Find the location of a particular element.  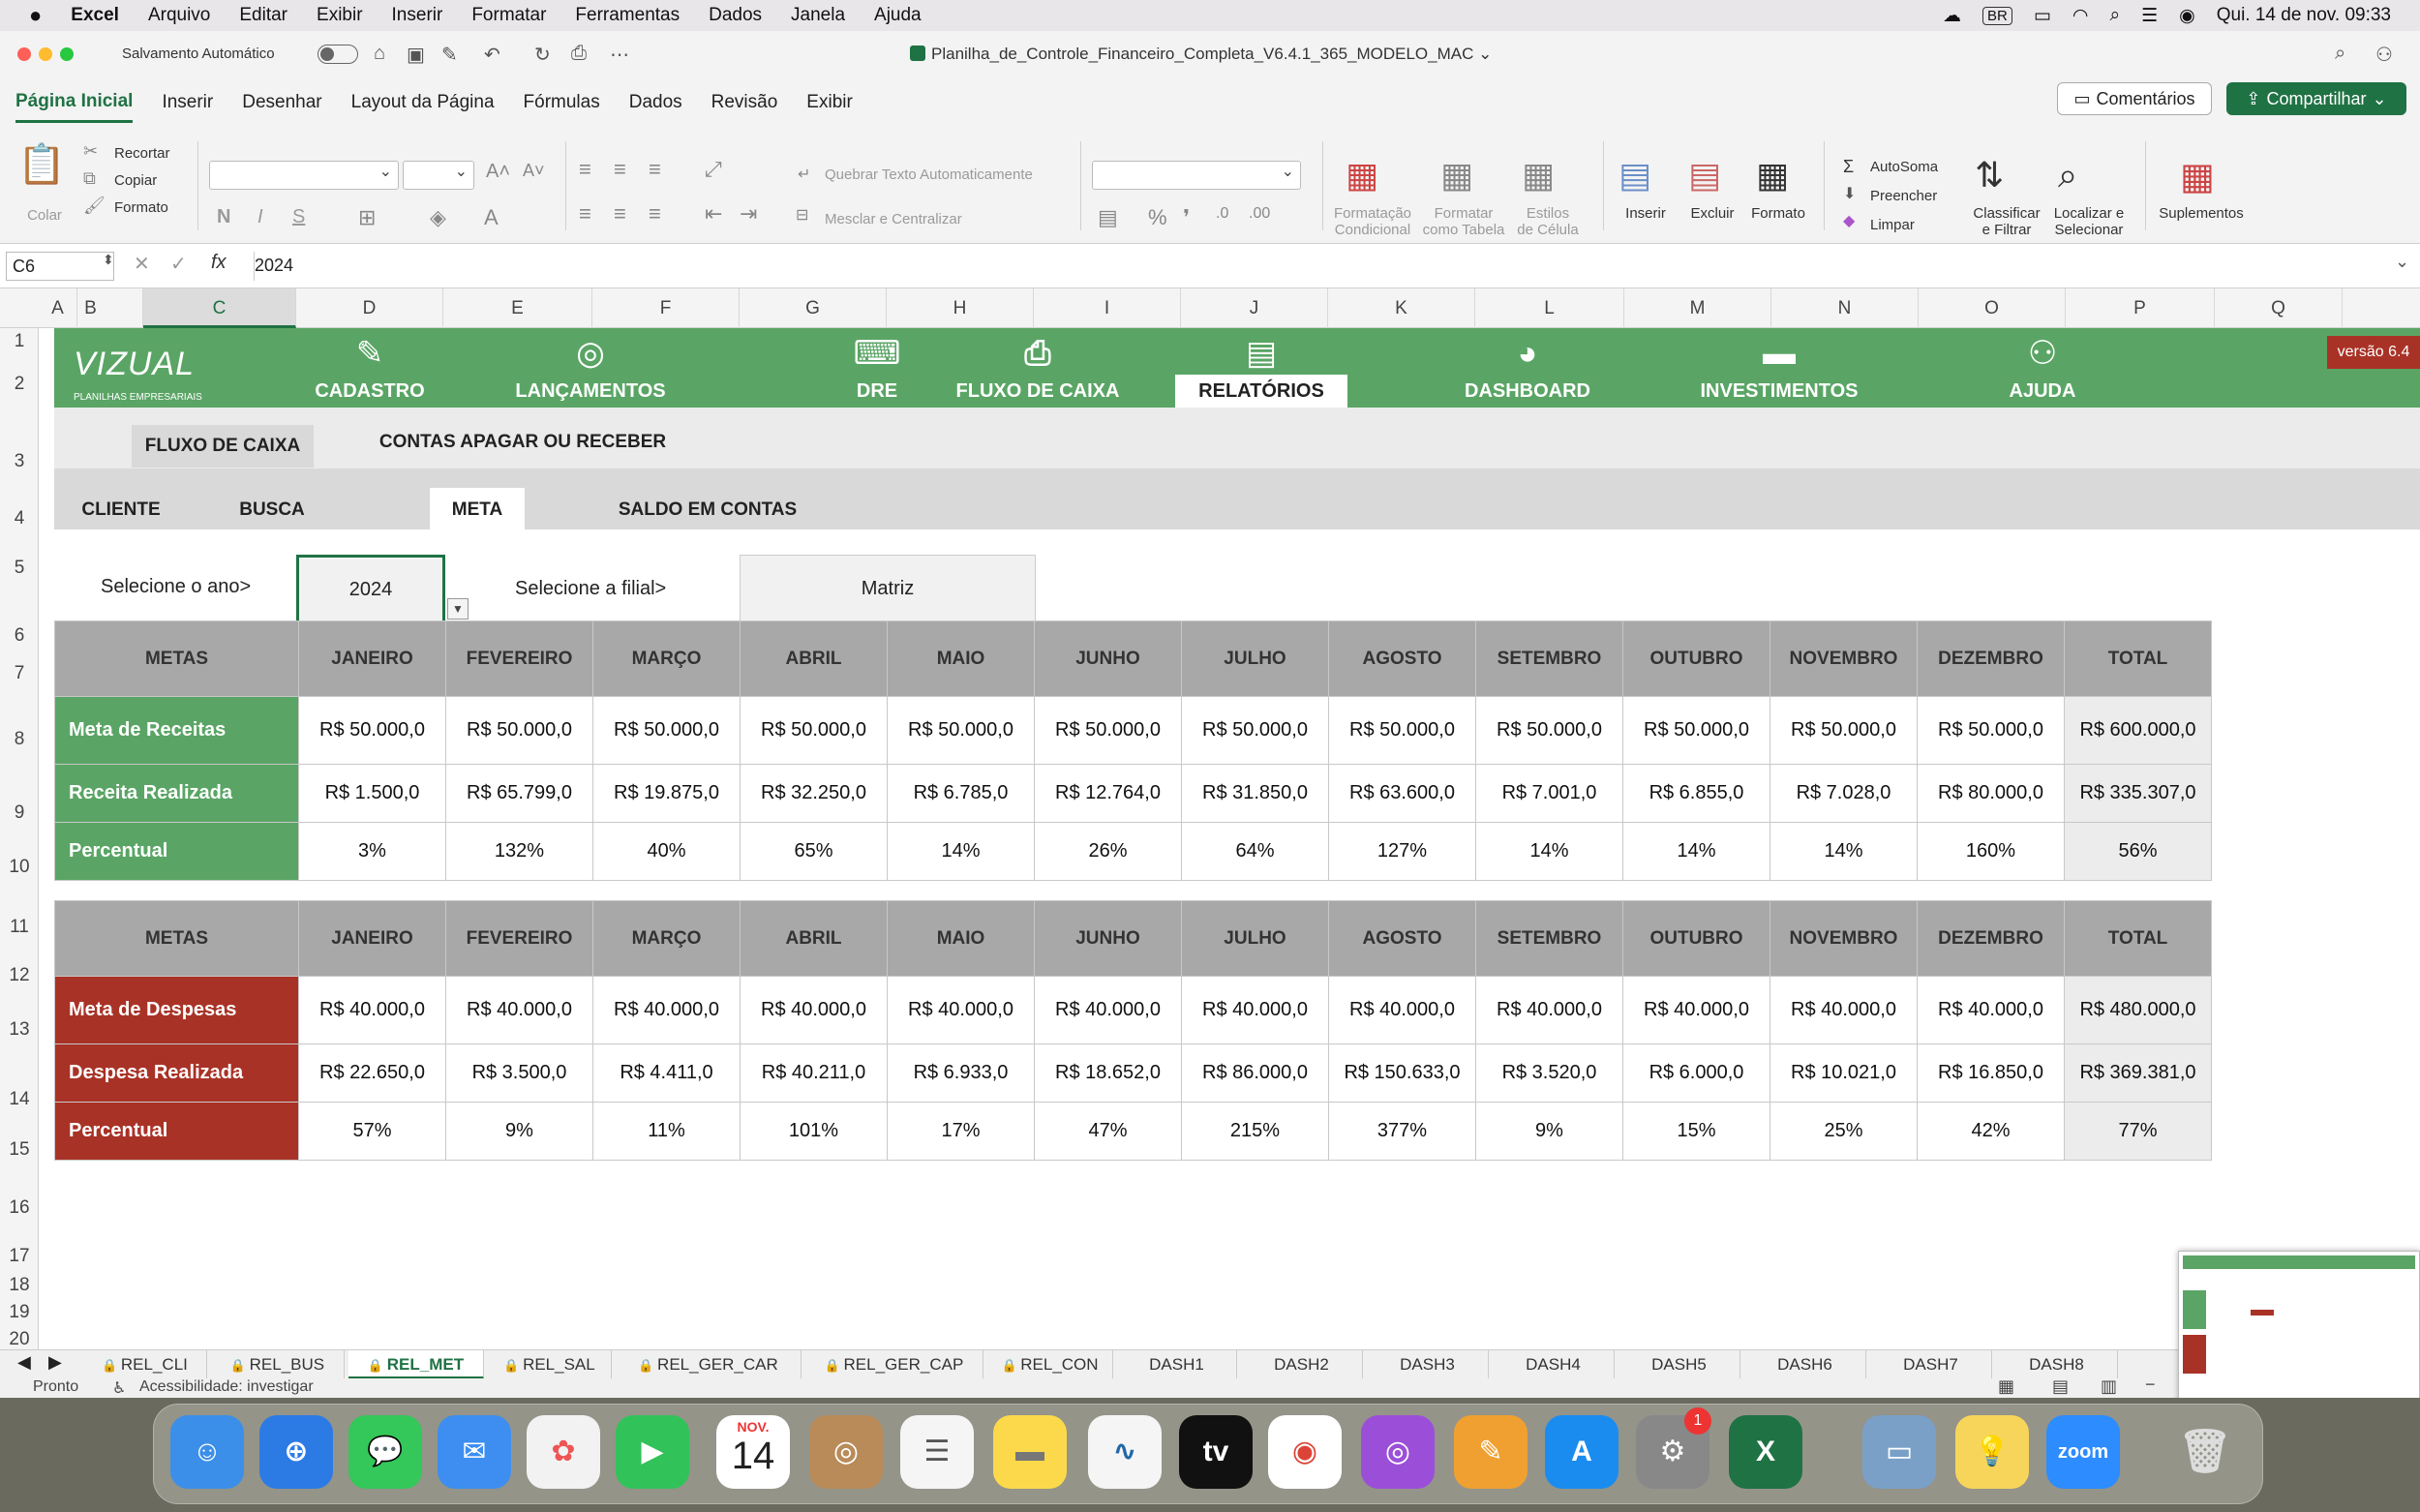

year-dropdown-icon: ▼ is located at coordinates (458, 609).